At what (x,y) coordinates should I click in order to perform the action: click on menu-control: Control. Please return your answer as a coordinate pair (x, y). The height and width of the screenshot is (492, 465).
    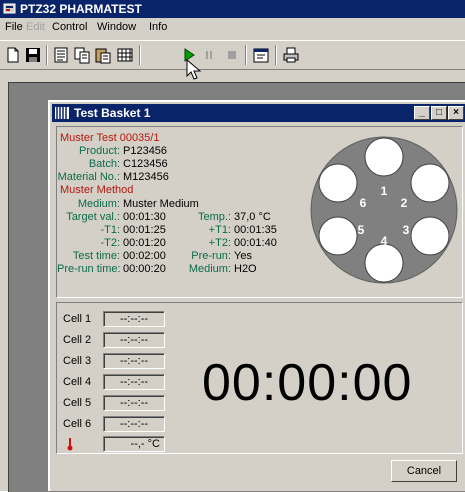
    Looking at the image, I should click on (69, 27).